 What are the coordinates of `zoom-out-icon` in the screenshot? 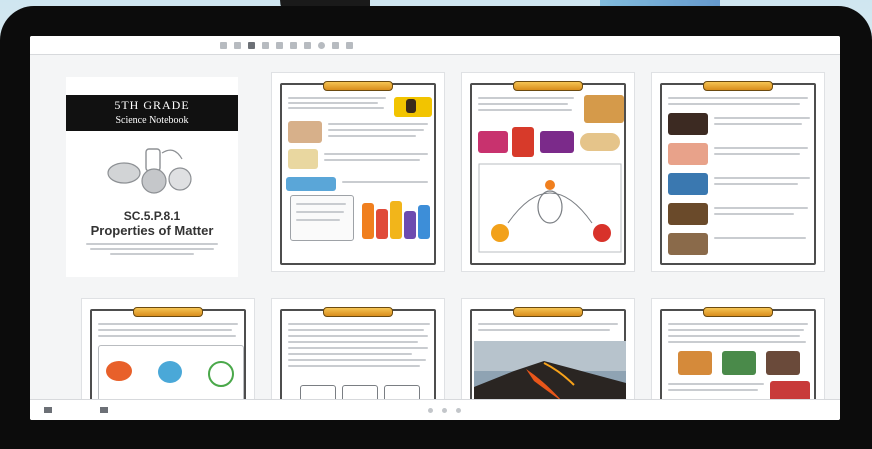 It's located at (223, 45).